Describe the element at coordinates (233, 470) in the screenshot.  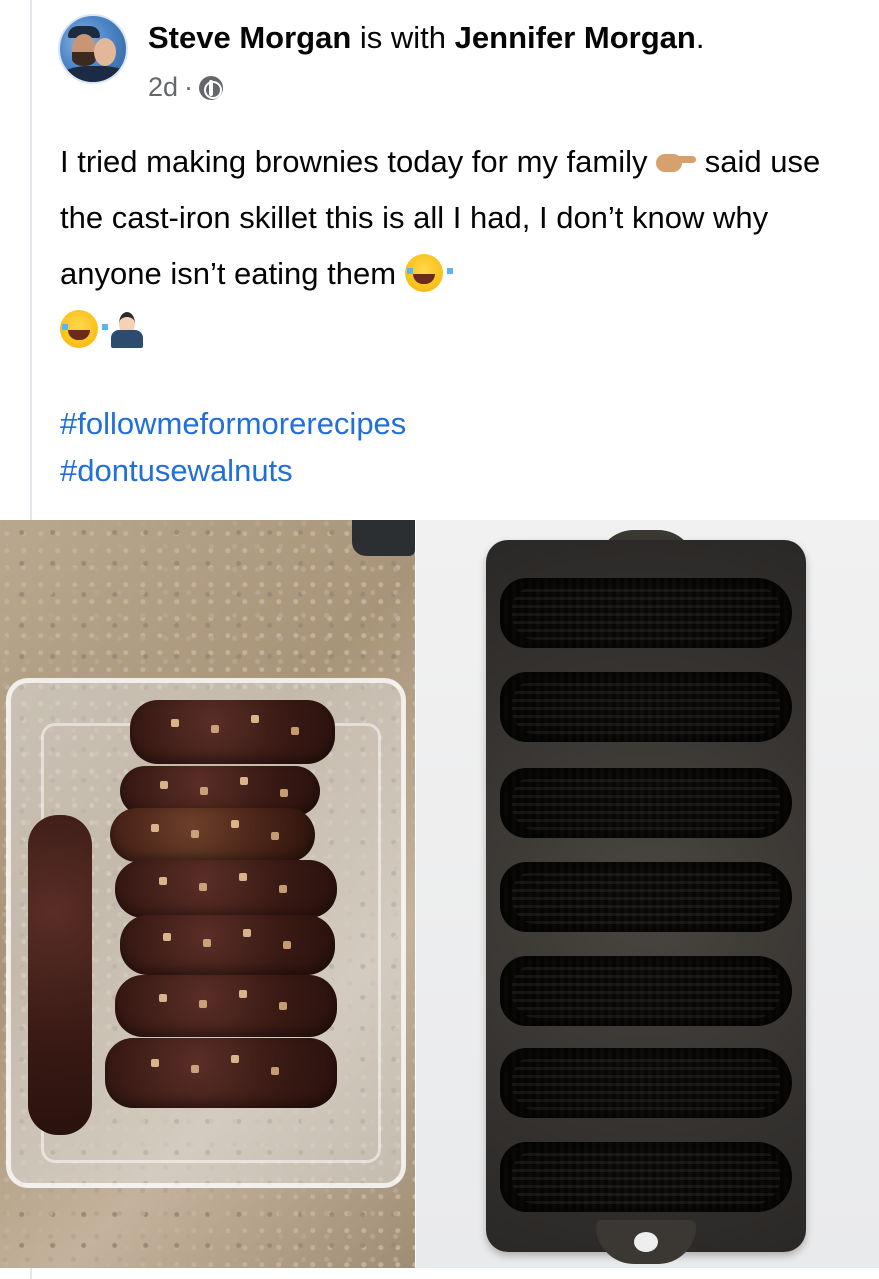
I see `hashtag-link: #dontusewalnuts` at that location.